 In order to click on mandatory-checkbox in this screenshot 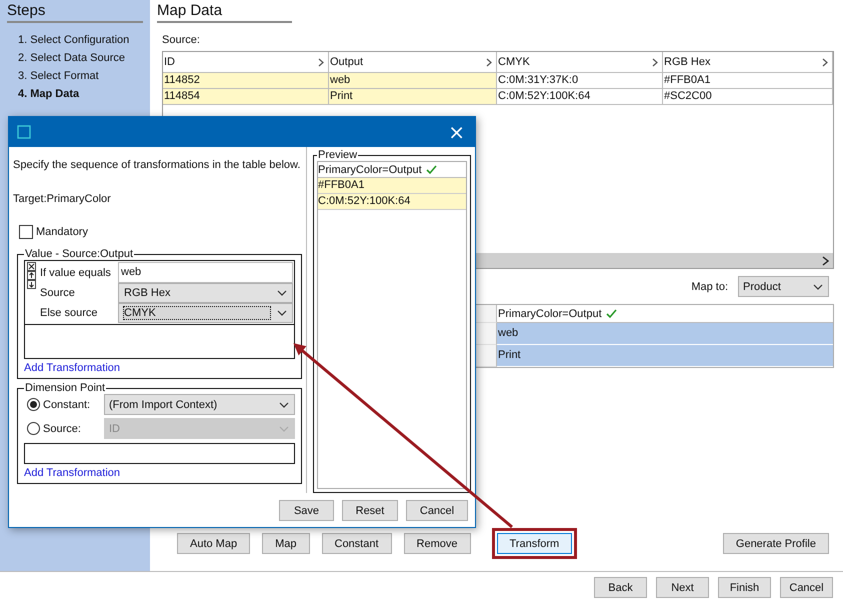, I will do `click(26, 232)`.